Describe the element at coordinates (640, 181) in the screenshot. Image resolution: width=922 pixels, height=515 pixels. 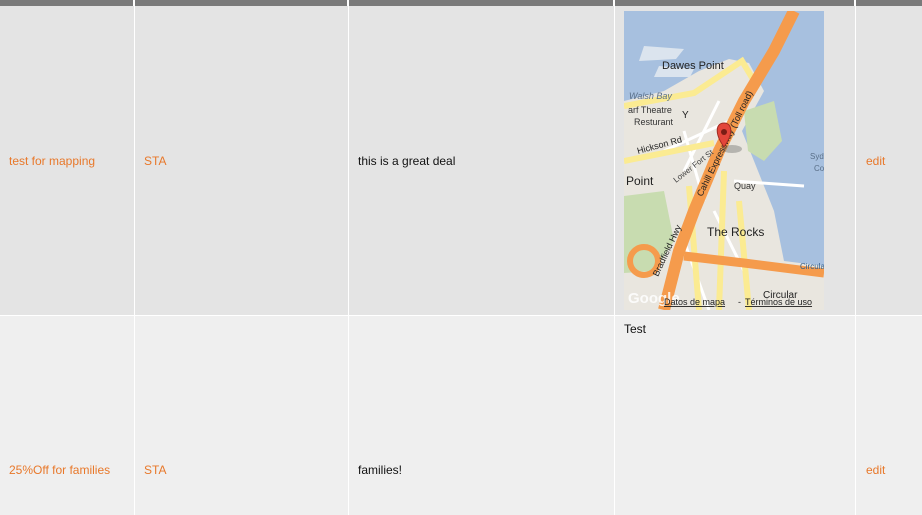
I see `label-point: Point` at that location.